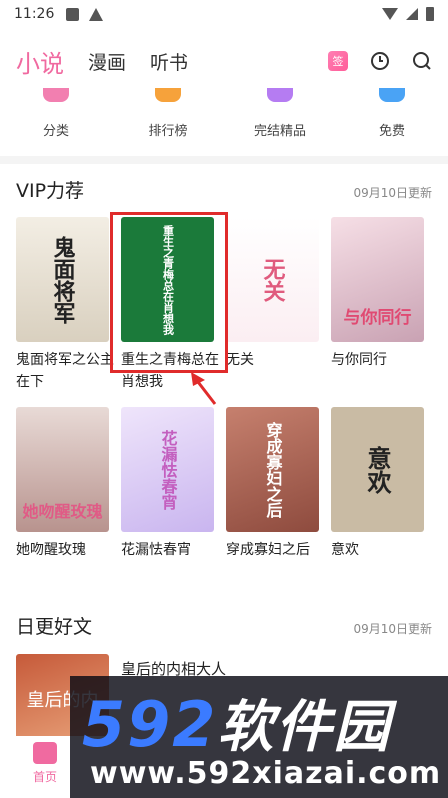  What do you see at coordinates (268, 550) in the screenshot?
I see `book-title: 穿成寡妇之后` at bounding box center [268, 550].